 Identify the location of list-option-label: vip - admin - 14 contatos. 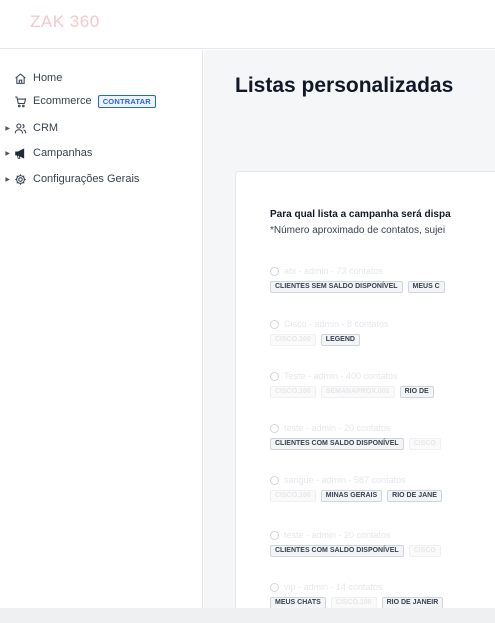
(333, 587).